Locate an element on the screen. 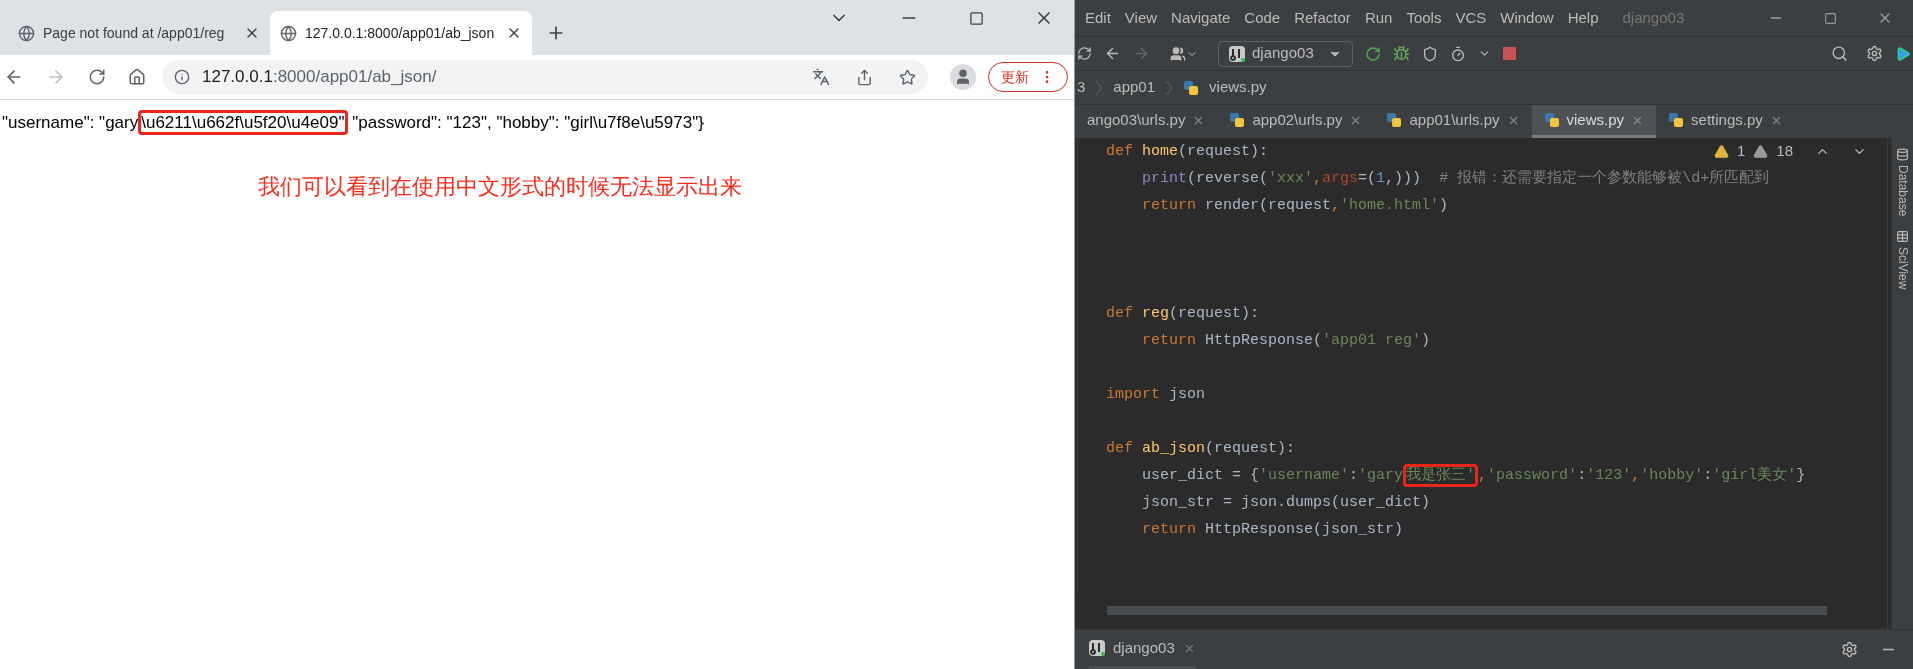  code-line: print(reverse('xxx',args=(1,))) # 报错：还需要指定一个参数能够被\d+所匹配到 is located at coordinates (1455, 178).